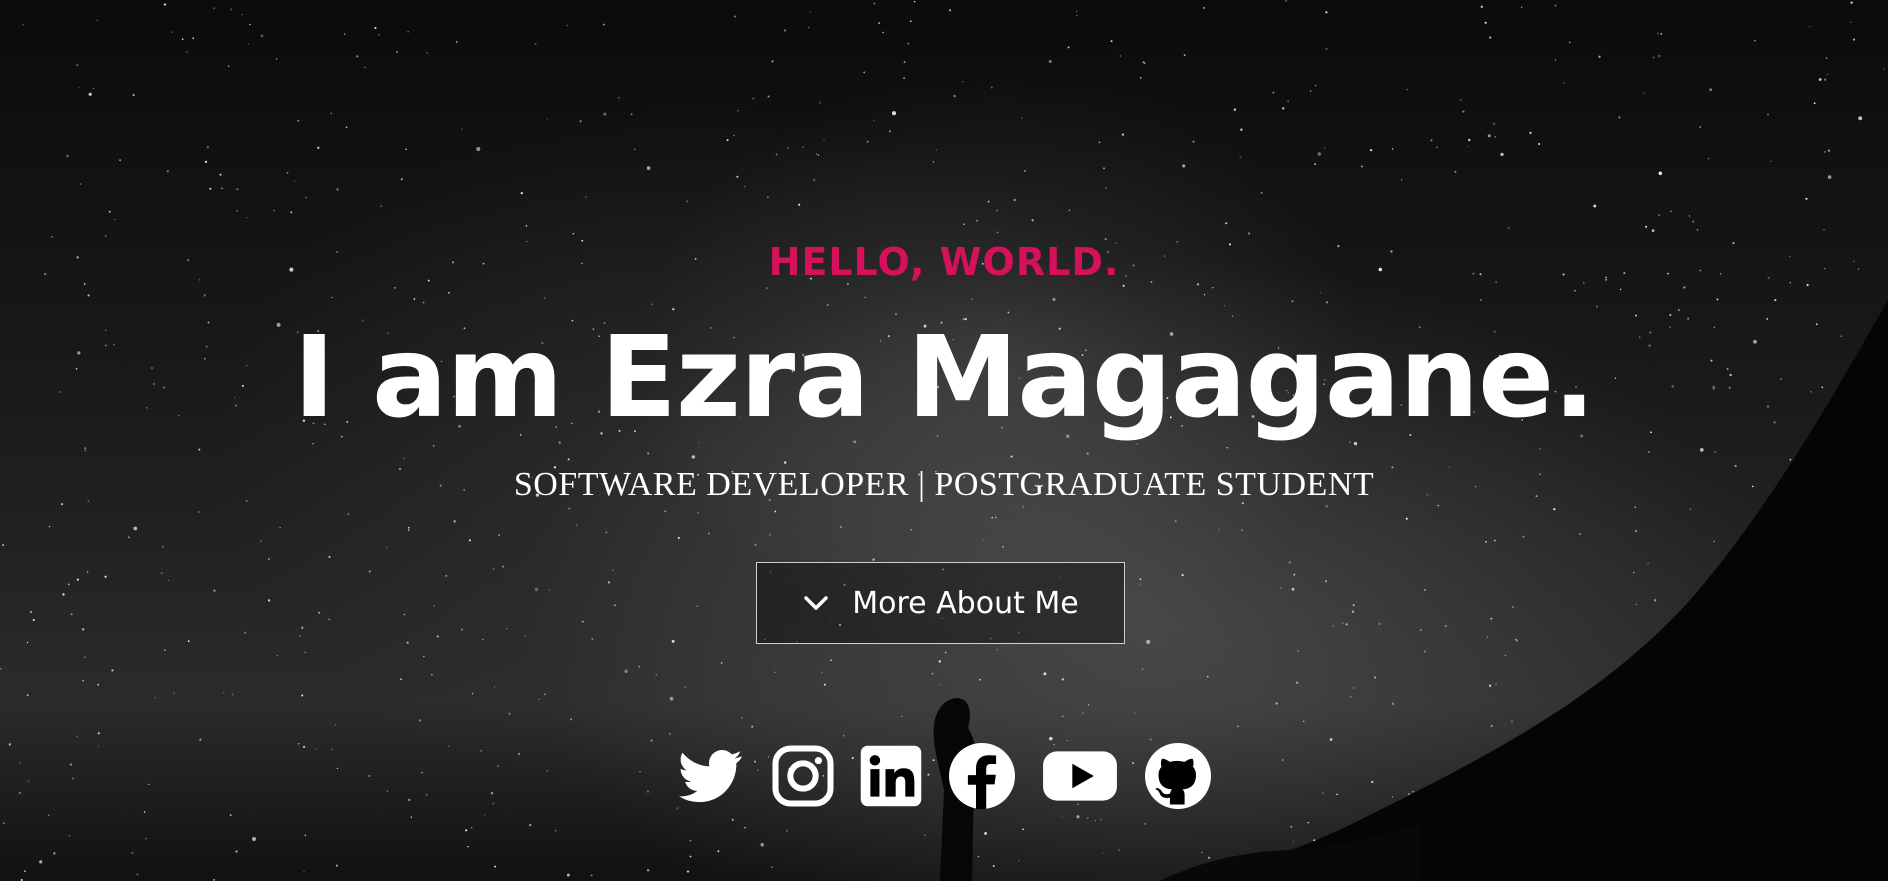 The height and width of the screenshot is (881, 1888). What do you see at coordinates (944, 776) in the screenshot?
I see `social-links` at bounding box center [944, 776].